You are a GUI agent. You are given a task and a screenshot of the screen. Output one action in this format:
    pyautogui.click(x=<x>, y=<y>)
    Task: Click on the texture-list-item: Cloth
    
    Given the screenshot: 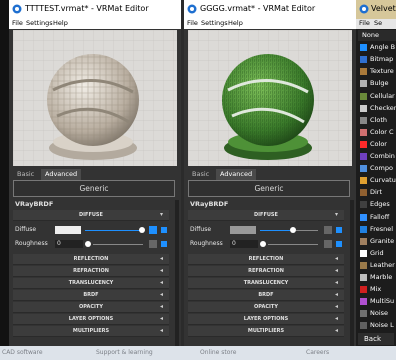 What is the action you would take?
    pyautogui.click(x=377, y=120)
    